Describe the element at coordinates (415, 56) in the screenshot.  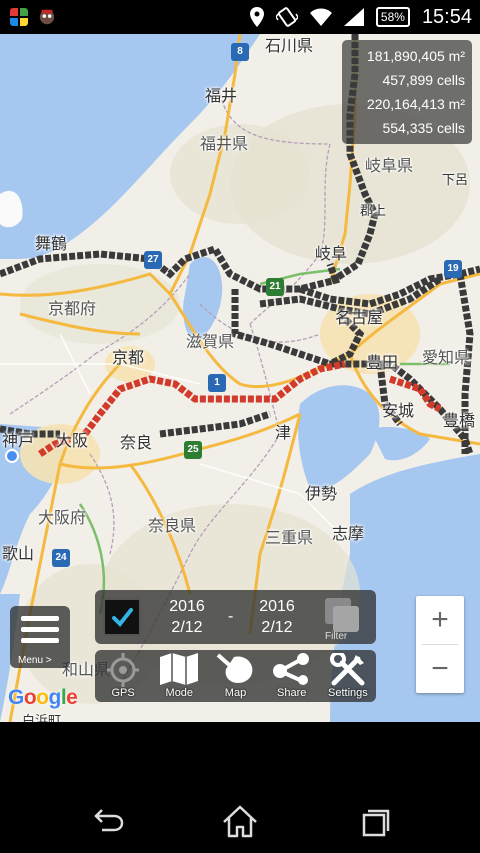
I see `total-area: 181,890,405 m²` at that location.